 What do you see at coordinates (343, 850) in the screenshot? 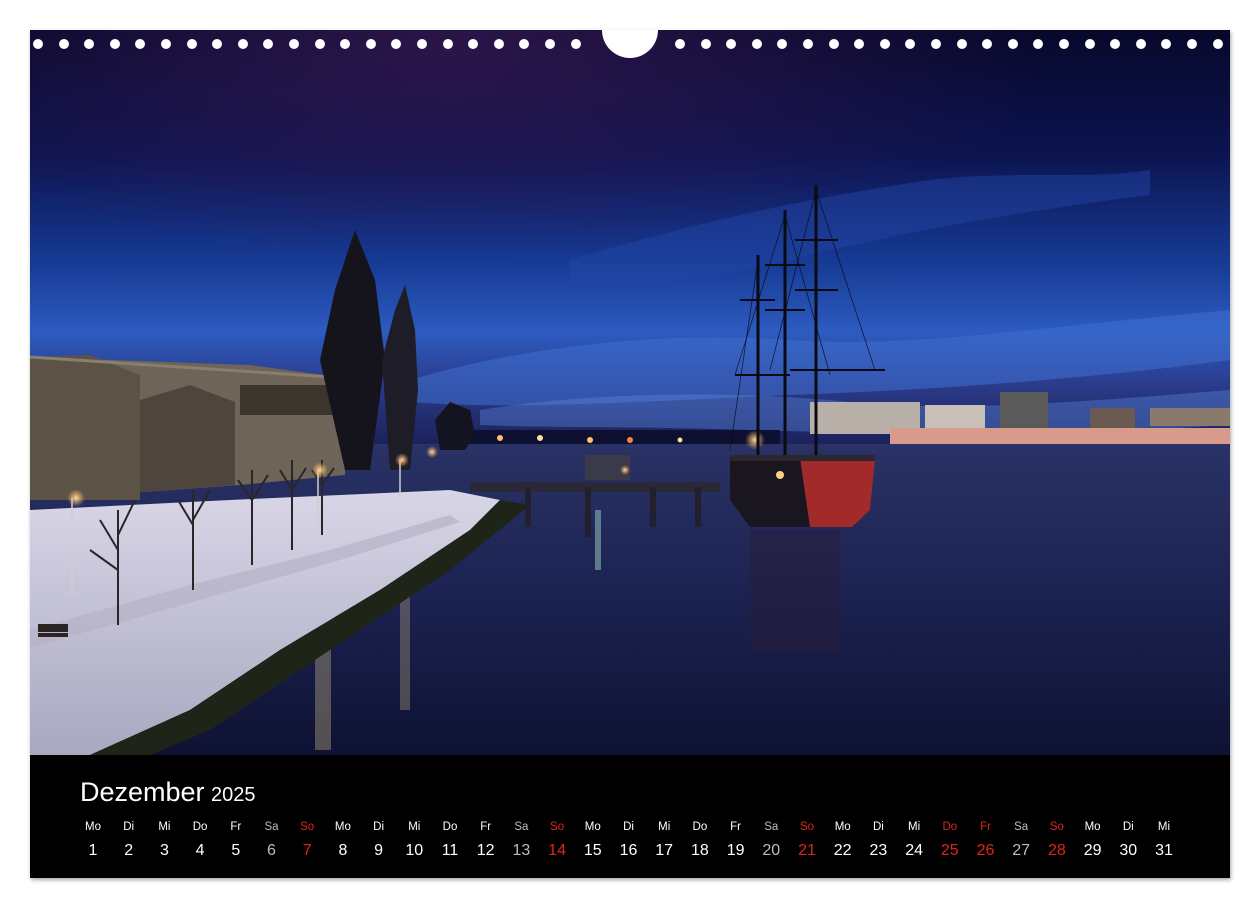
I see `day-number: 8` at bounding box center [343, 850].